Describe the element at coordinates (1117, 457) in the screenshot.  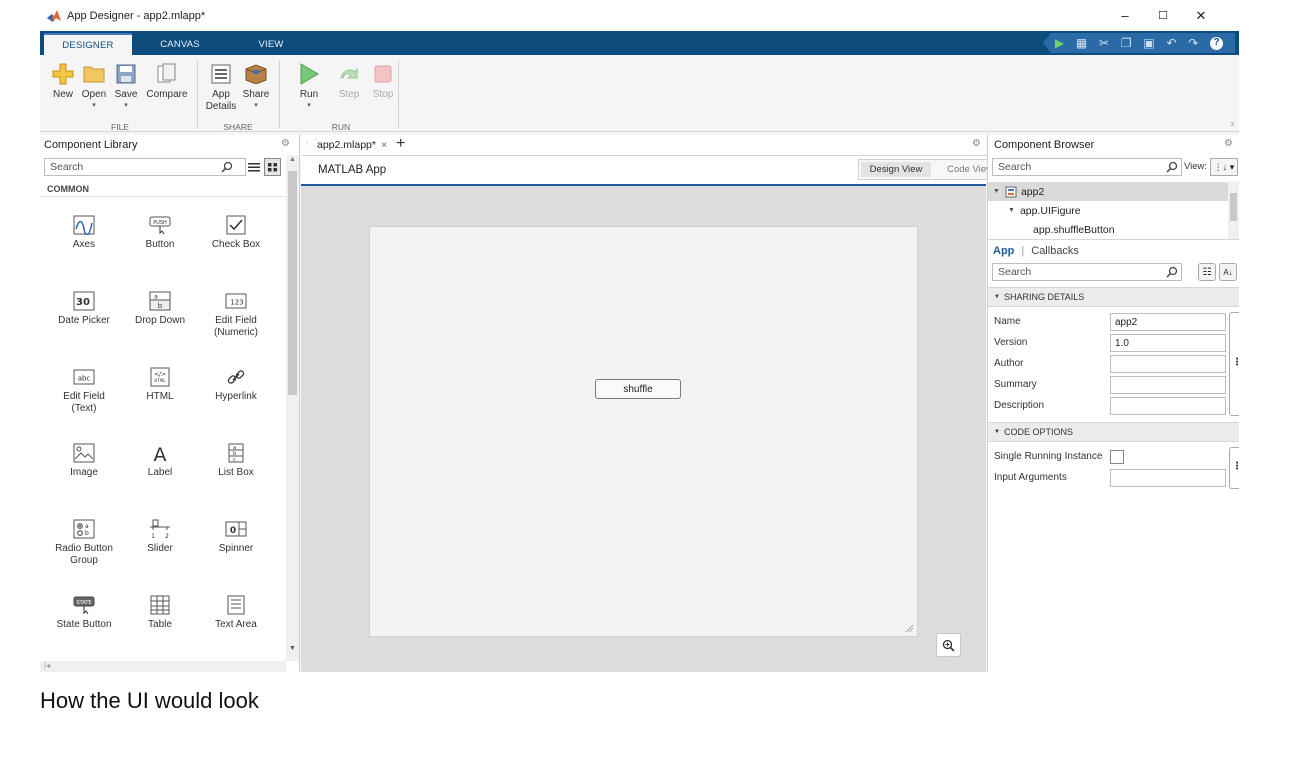
I see `single-instance-checkbox` at that location.